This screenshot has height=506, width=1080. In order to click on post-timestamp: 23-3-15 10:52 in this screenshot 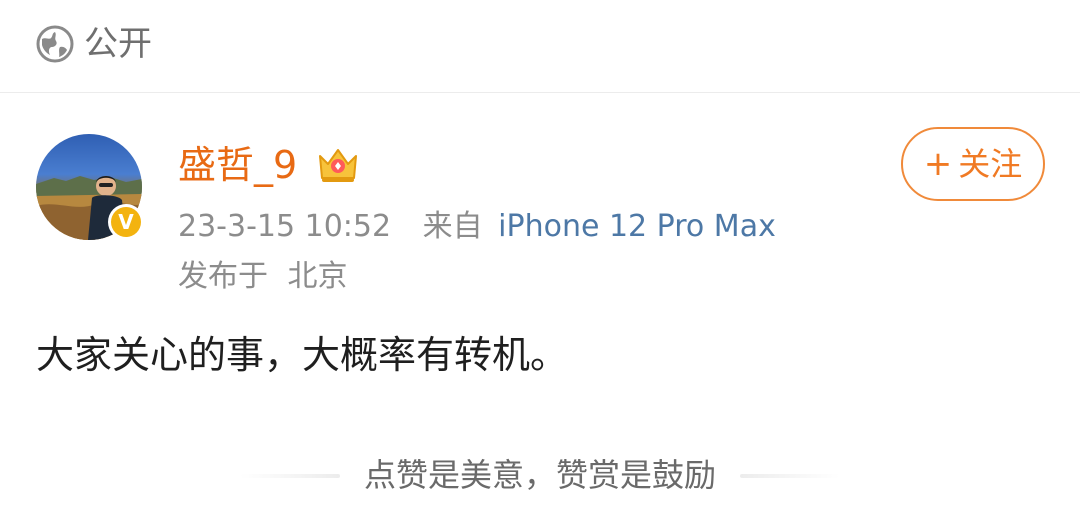, I will do `click(285, 226)`.